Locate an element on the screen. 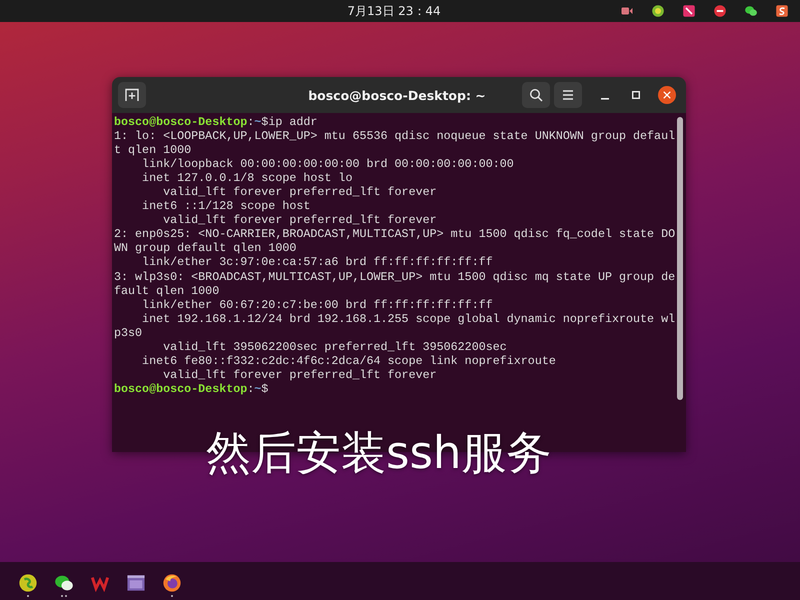 Image resolution: width=800 pixels, height=600 pixels. globe-icon is located at coordinates (172, 583).